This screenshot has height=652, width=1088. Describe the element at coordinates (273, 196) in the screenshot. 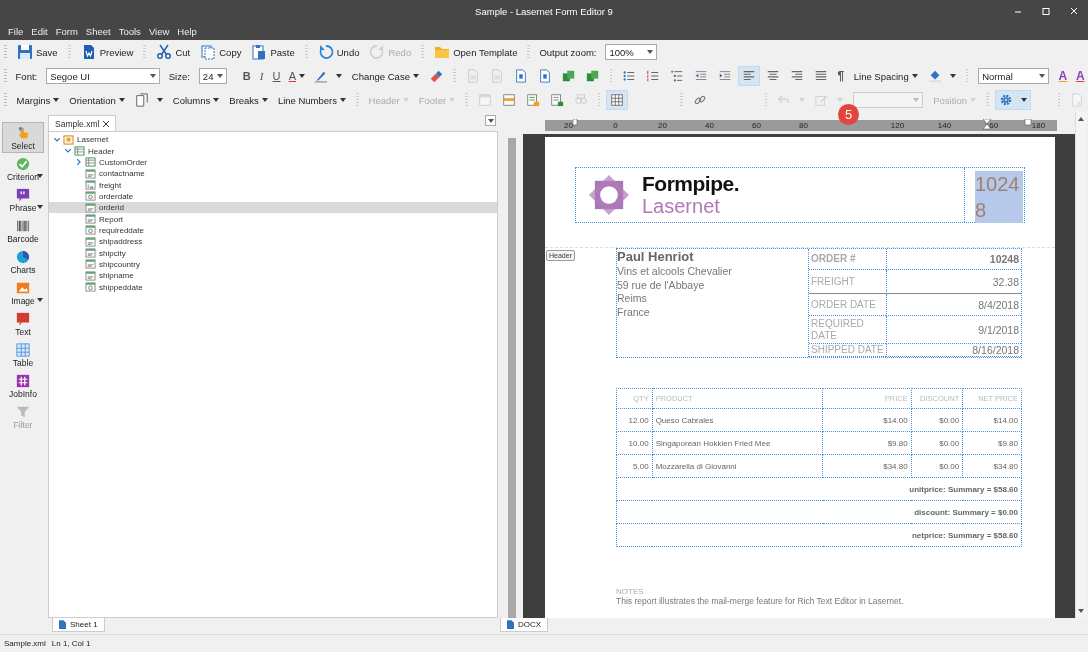

I see `tree-item: orderdate` at that location.